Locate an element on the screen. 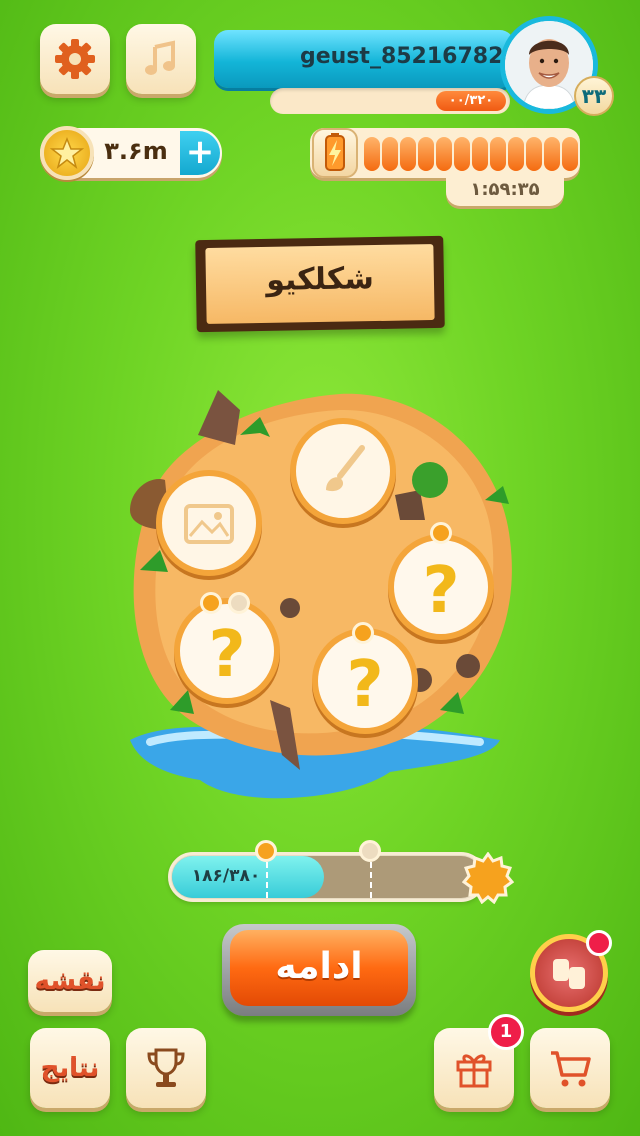 The height and width of the screenshot is (1136, 640). level-node-locked-3: ? is located at coordinates (441, 587).